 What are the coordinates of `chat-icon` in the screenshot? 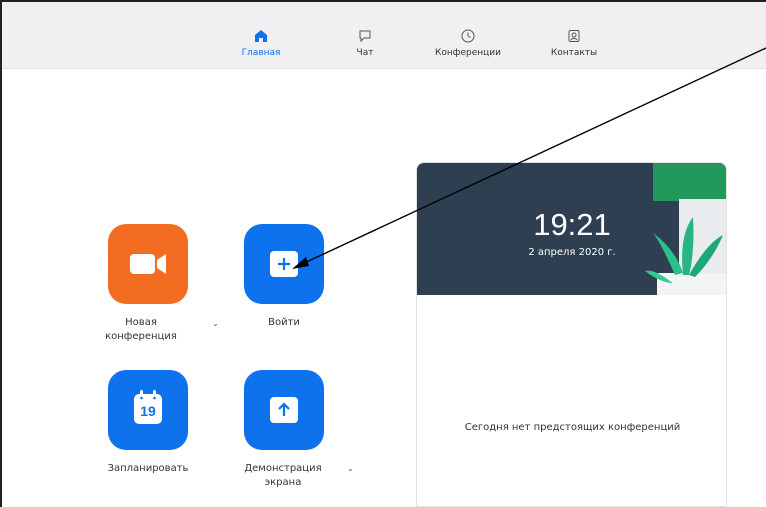 It's located at (365, 36).